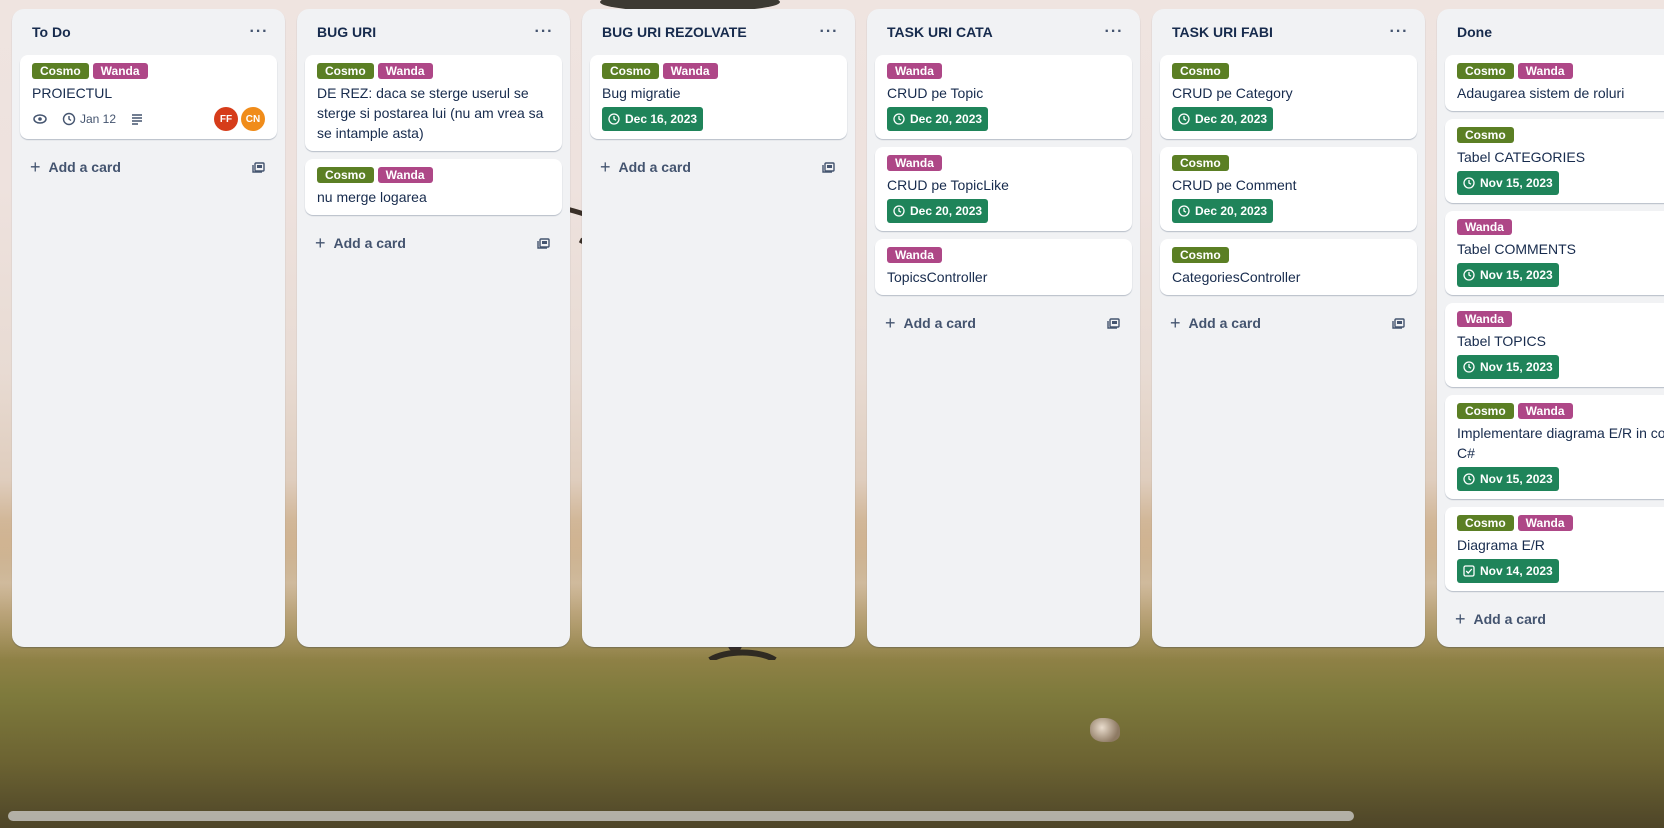 This screenshot has width=1664, height=836. Describe the element at coordinates (653, 119) in the screenshot. I see `due-date-badge: Dec 16, 2023` at that location.